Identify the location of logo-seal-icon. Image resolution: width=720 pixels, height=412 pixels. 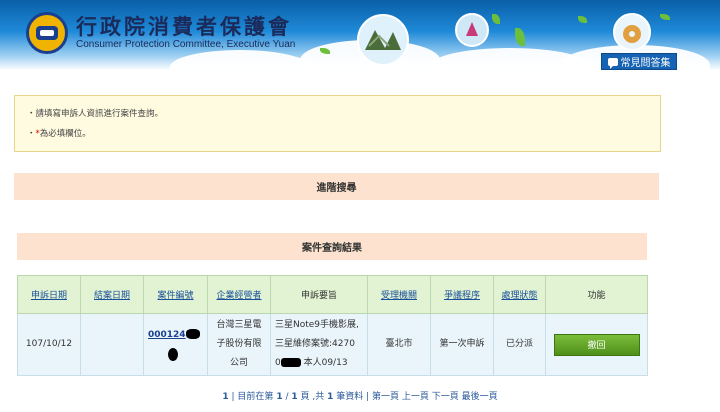
(47, 33).